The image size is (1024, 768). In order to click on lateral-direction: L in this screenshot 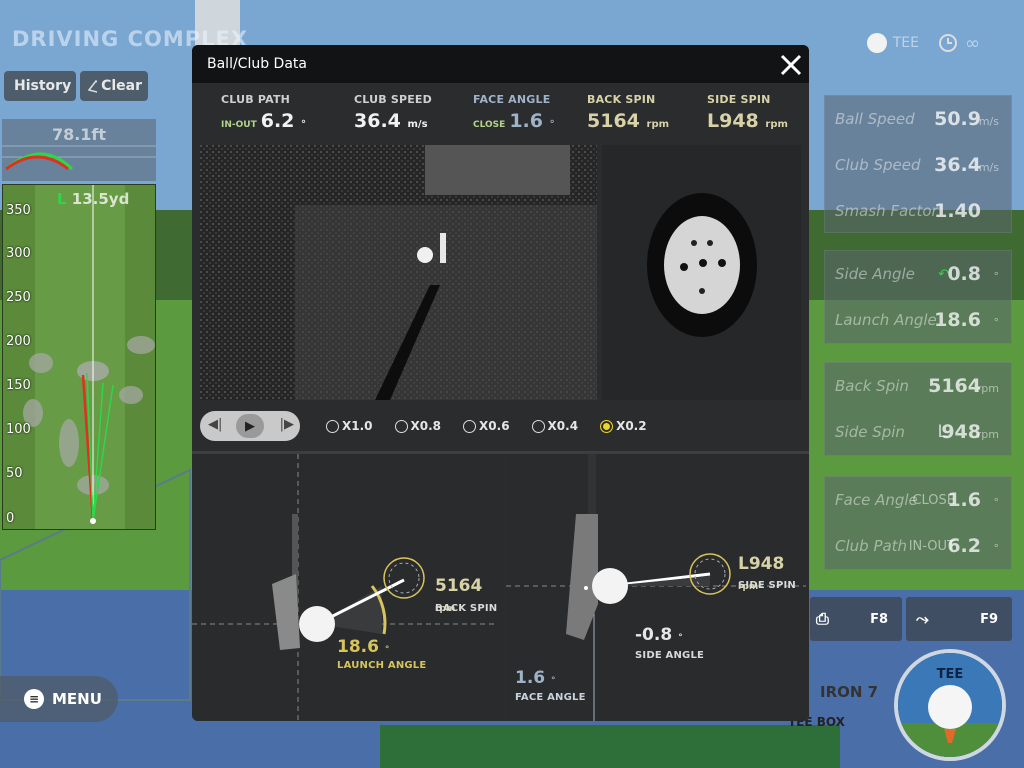, I will do `click(62, 199)`.